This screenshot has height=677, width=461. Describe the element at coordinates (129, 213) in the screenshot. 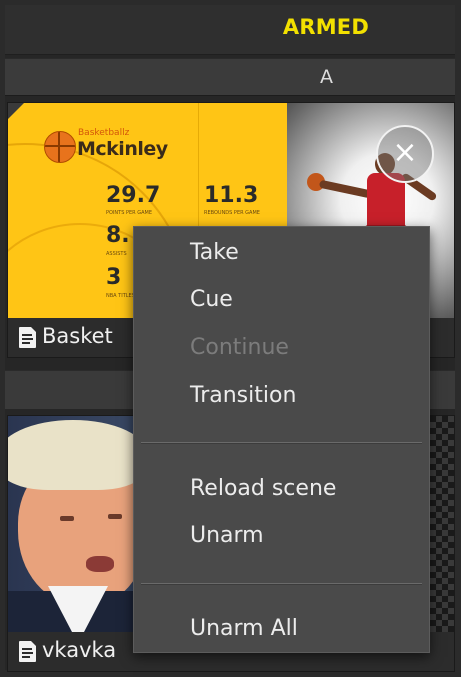

I see `stat-caption: POINTS PER GAME` at that location.